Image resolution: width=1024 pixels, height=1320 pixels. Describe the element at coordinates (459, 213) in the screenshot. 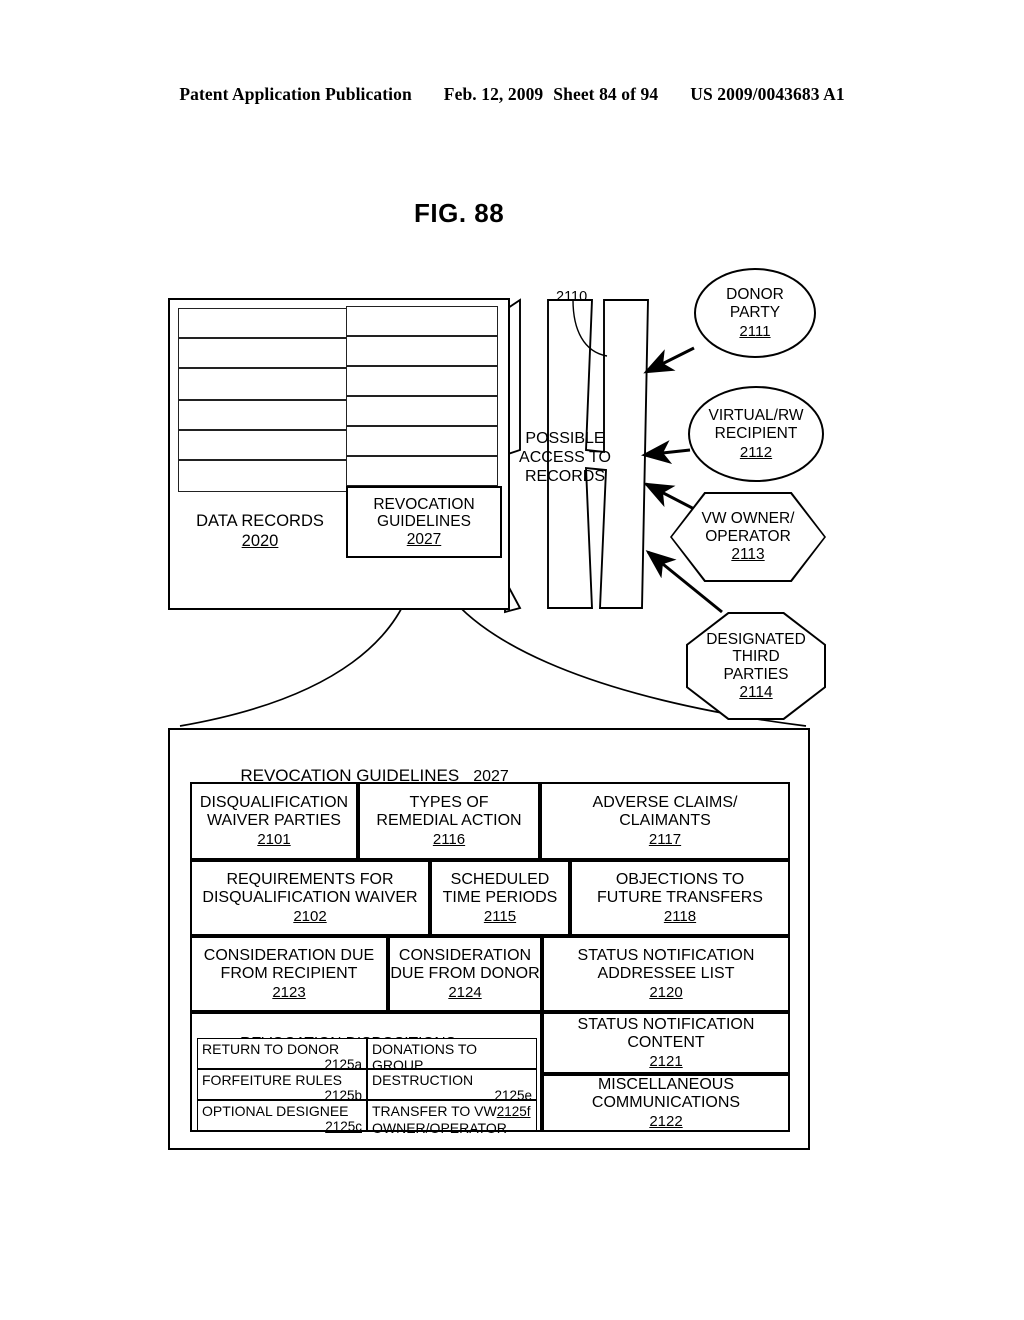

I see `figure-title: FIG. 88` at that location.